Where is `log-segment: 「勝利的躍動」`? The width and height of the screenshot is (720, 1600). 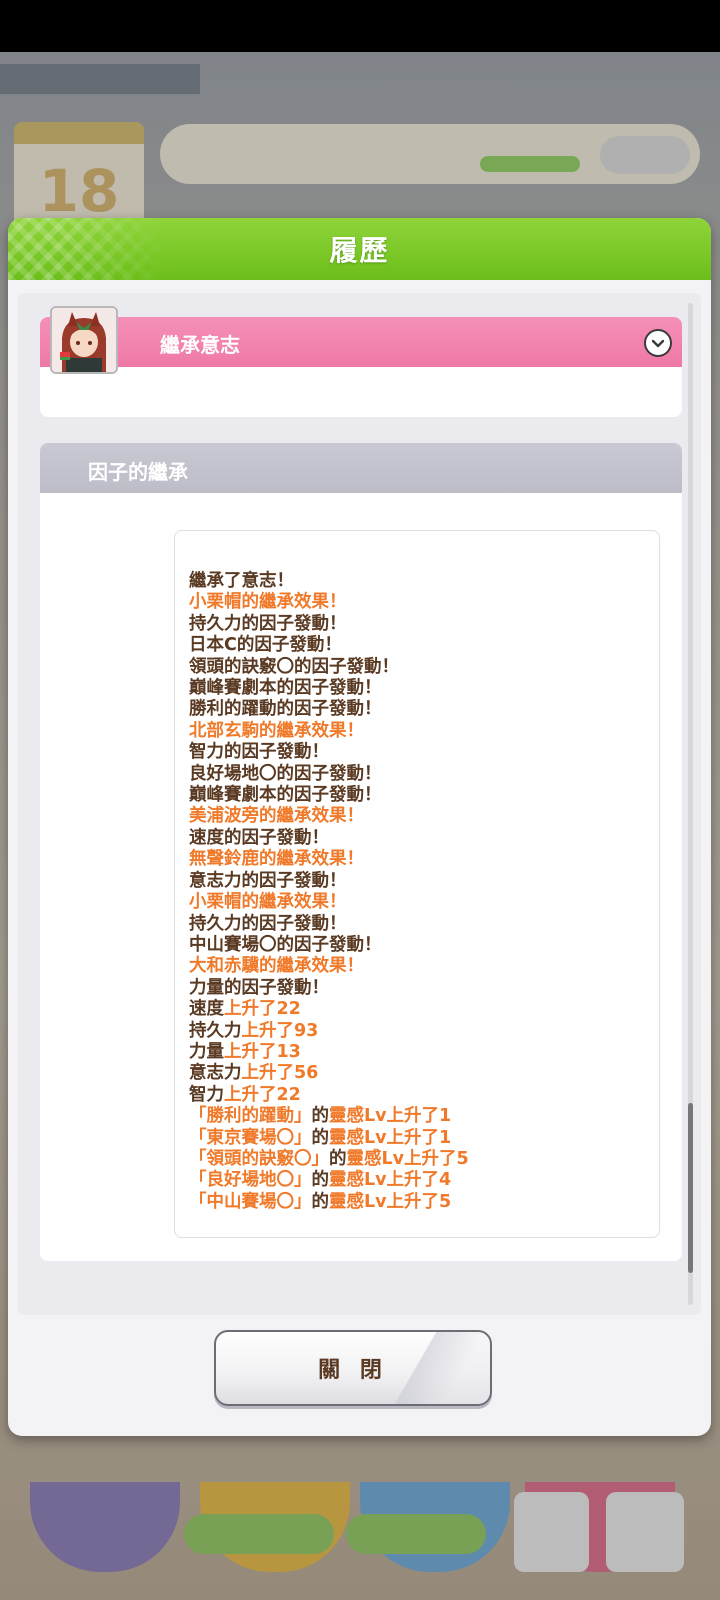
log-segment: 「勝利的躍動」 is located at coordinates (250, 1116).